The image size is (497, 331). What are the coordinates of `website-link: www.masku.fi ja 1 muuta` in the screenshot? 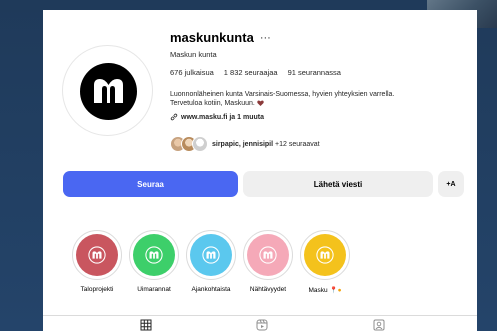 It's located at (217, 117).